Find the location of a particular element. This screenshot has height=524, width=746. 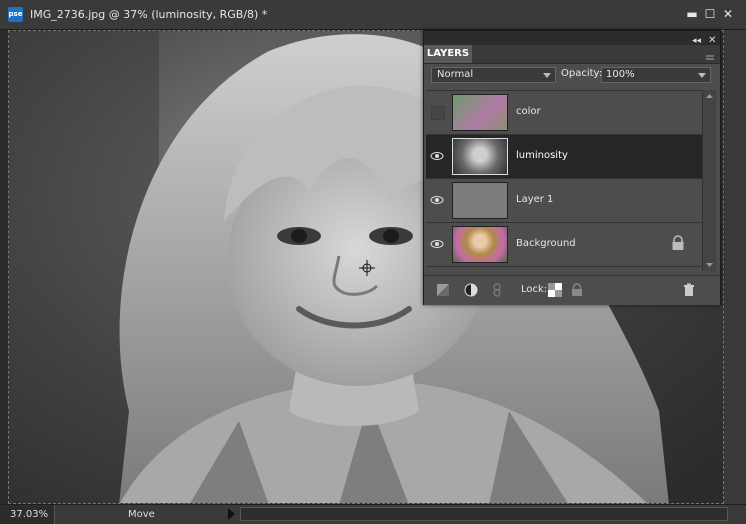

status-bar: 37.03% Move is located at coordinates (373, 514).